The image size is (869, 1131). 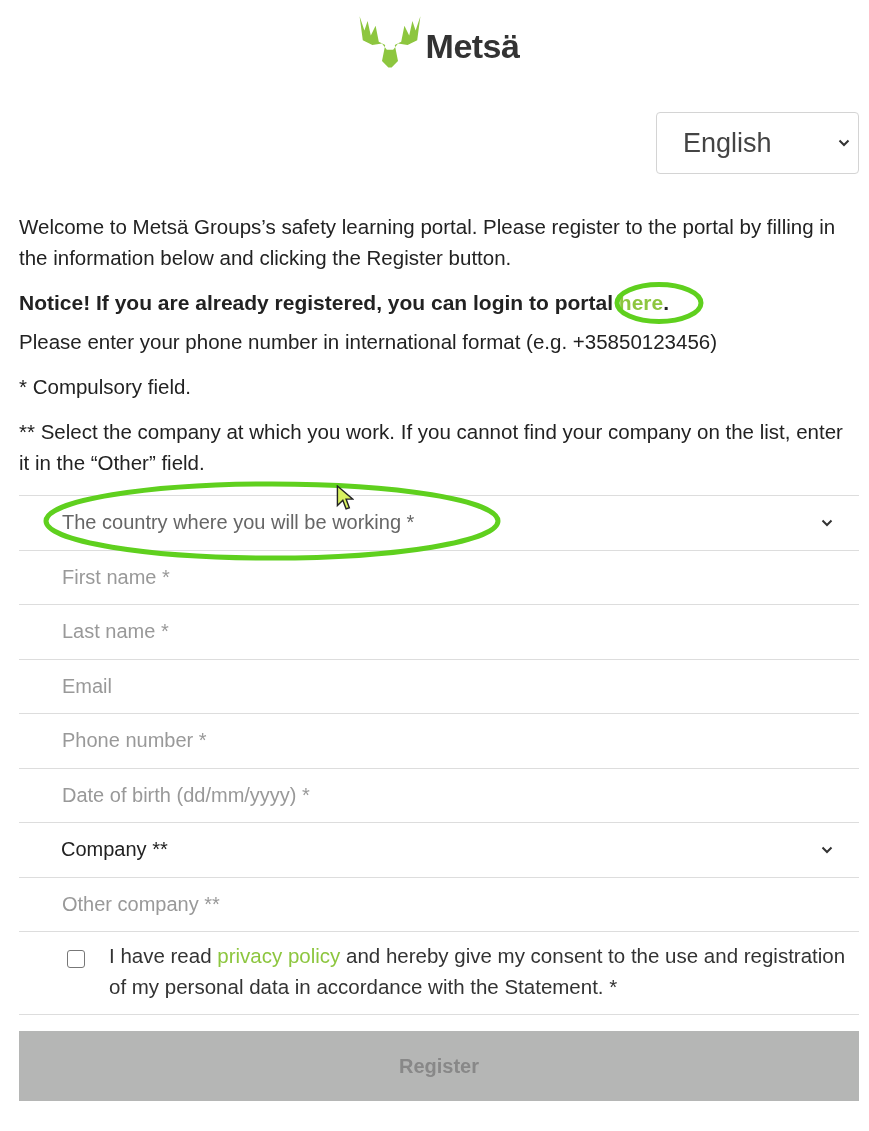 What do you see at coordinates (369, 342) in the screenshot?
I see `phone-hint: Please enter your phone number in international format (e.g. +35850123456)` at bounding box center [369, 342].